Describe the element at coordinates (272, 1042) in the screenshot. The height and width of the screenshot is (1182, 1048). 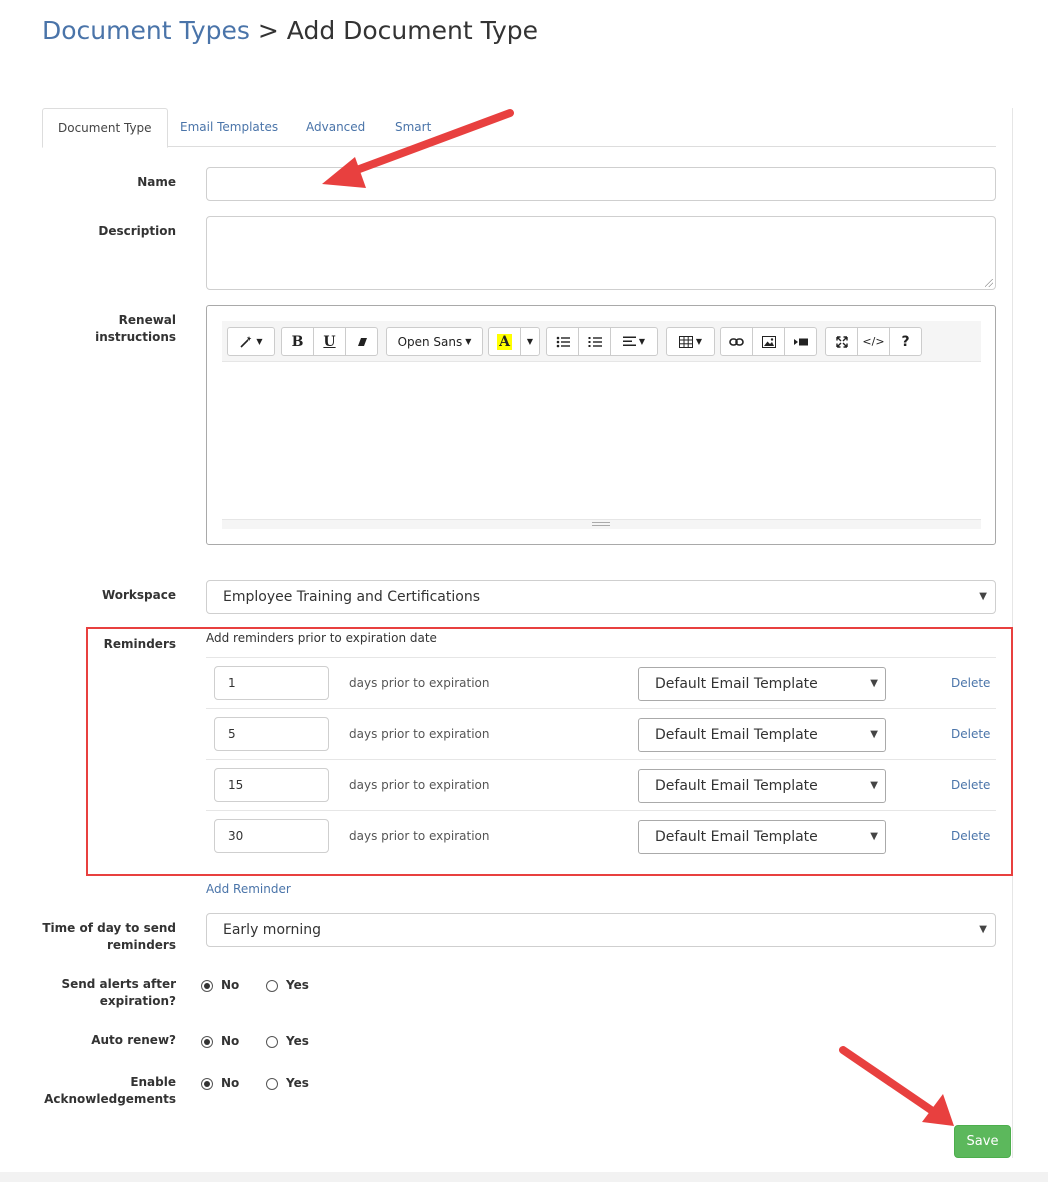
I see `auto-renew-yes-radio` at that location.